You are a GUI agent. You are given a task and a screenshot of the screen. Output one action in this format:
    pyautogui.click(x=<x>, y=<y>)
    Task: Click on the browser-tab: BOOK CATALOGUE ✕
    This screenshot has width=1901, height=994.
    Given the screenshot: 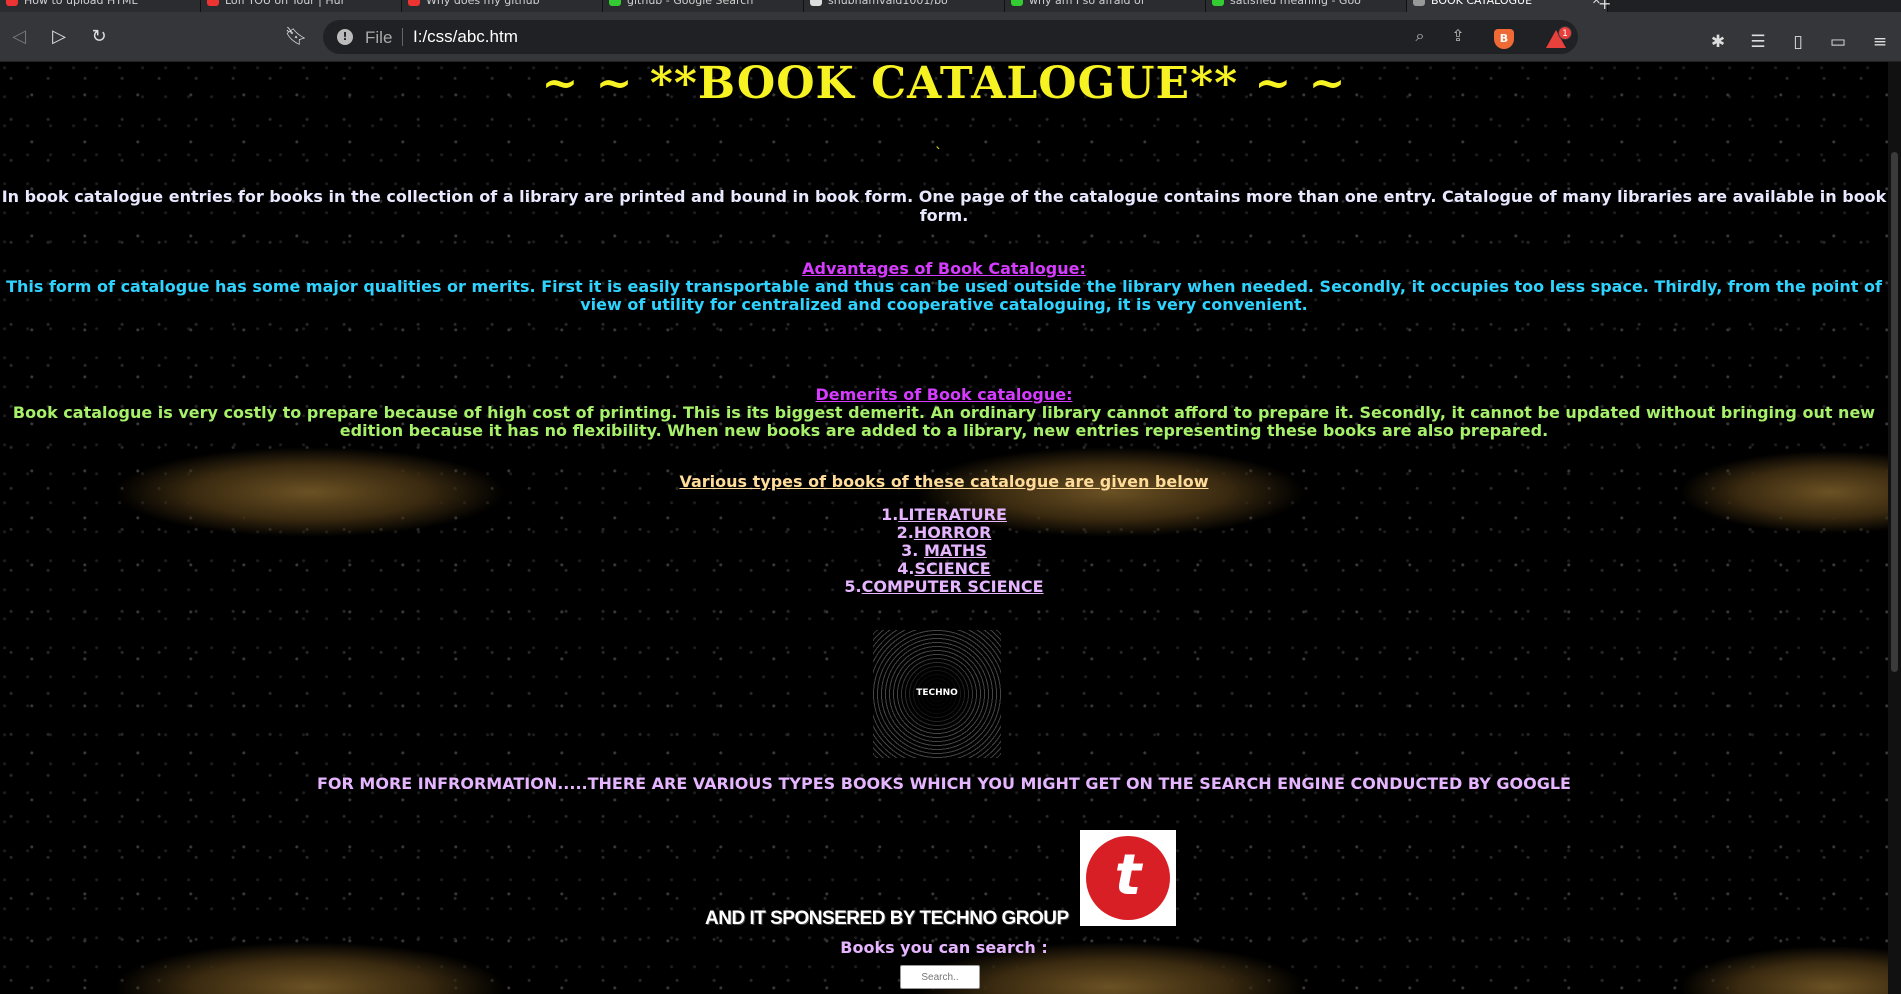 What is the action you would take?
    pyautogui.click(x=1507, y=6)
    